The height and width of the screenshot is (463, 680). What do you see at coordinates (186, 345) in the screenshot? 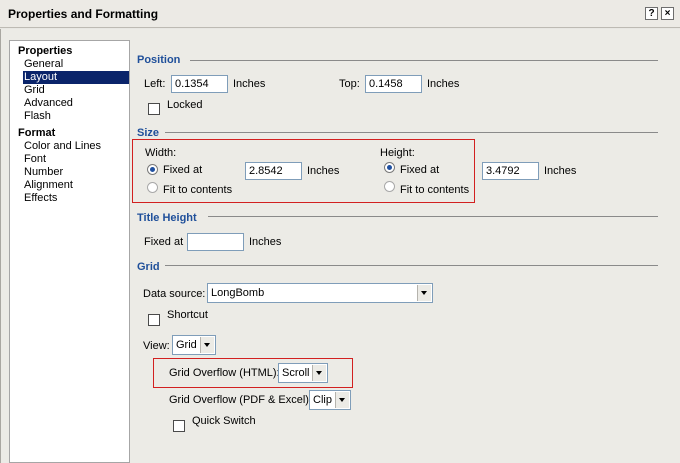
I see `view-value: Grid` at bounding box center [186, 345].